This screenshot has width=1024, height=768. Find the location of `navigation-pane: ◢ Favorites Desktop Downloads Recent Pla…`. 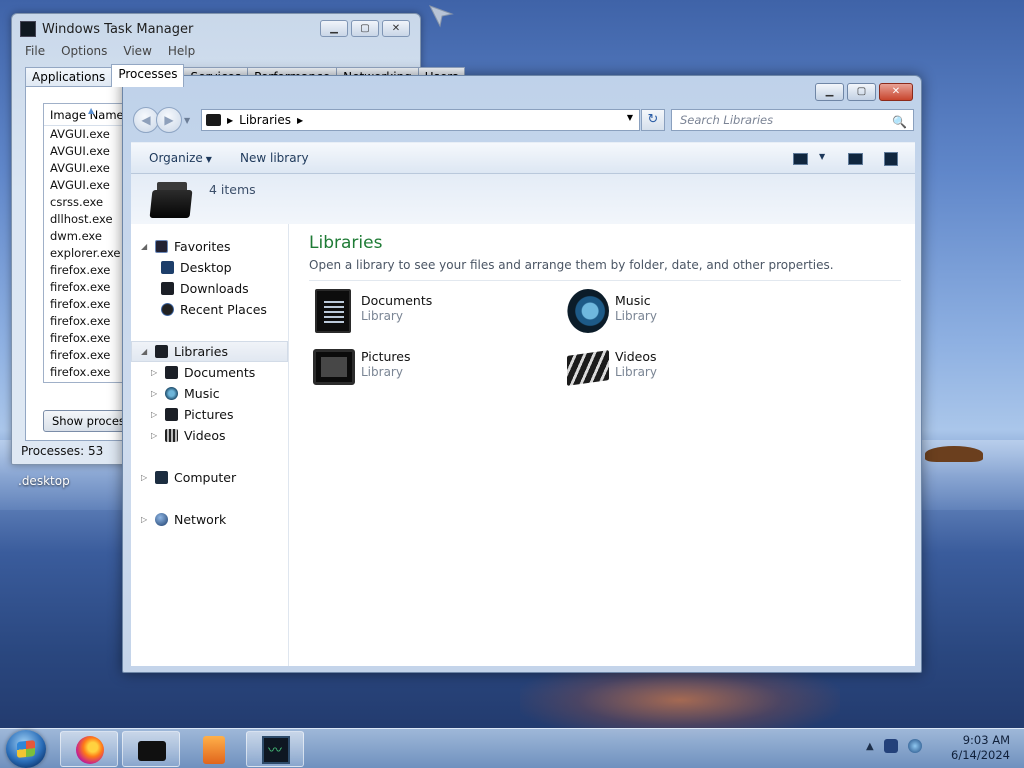

navigation-pane: ◢ Favorites Desktop Downloads Recent Pla… is located at coordinates (210, 445).